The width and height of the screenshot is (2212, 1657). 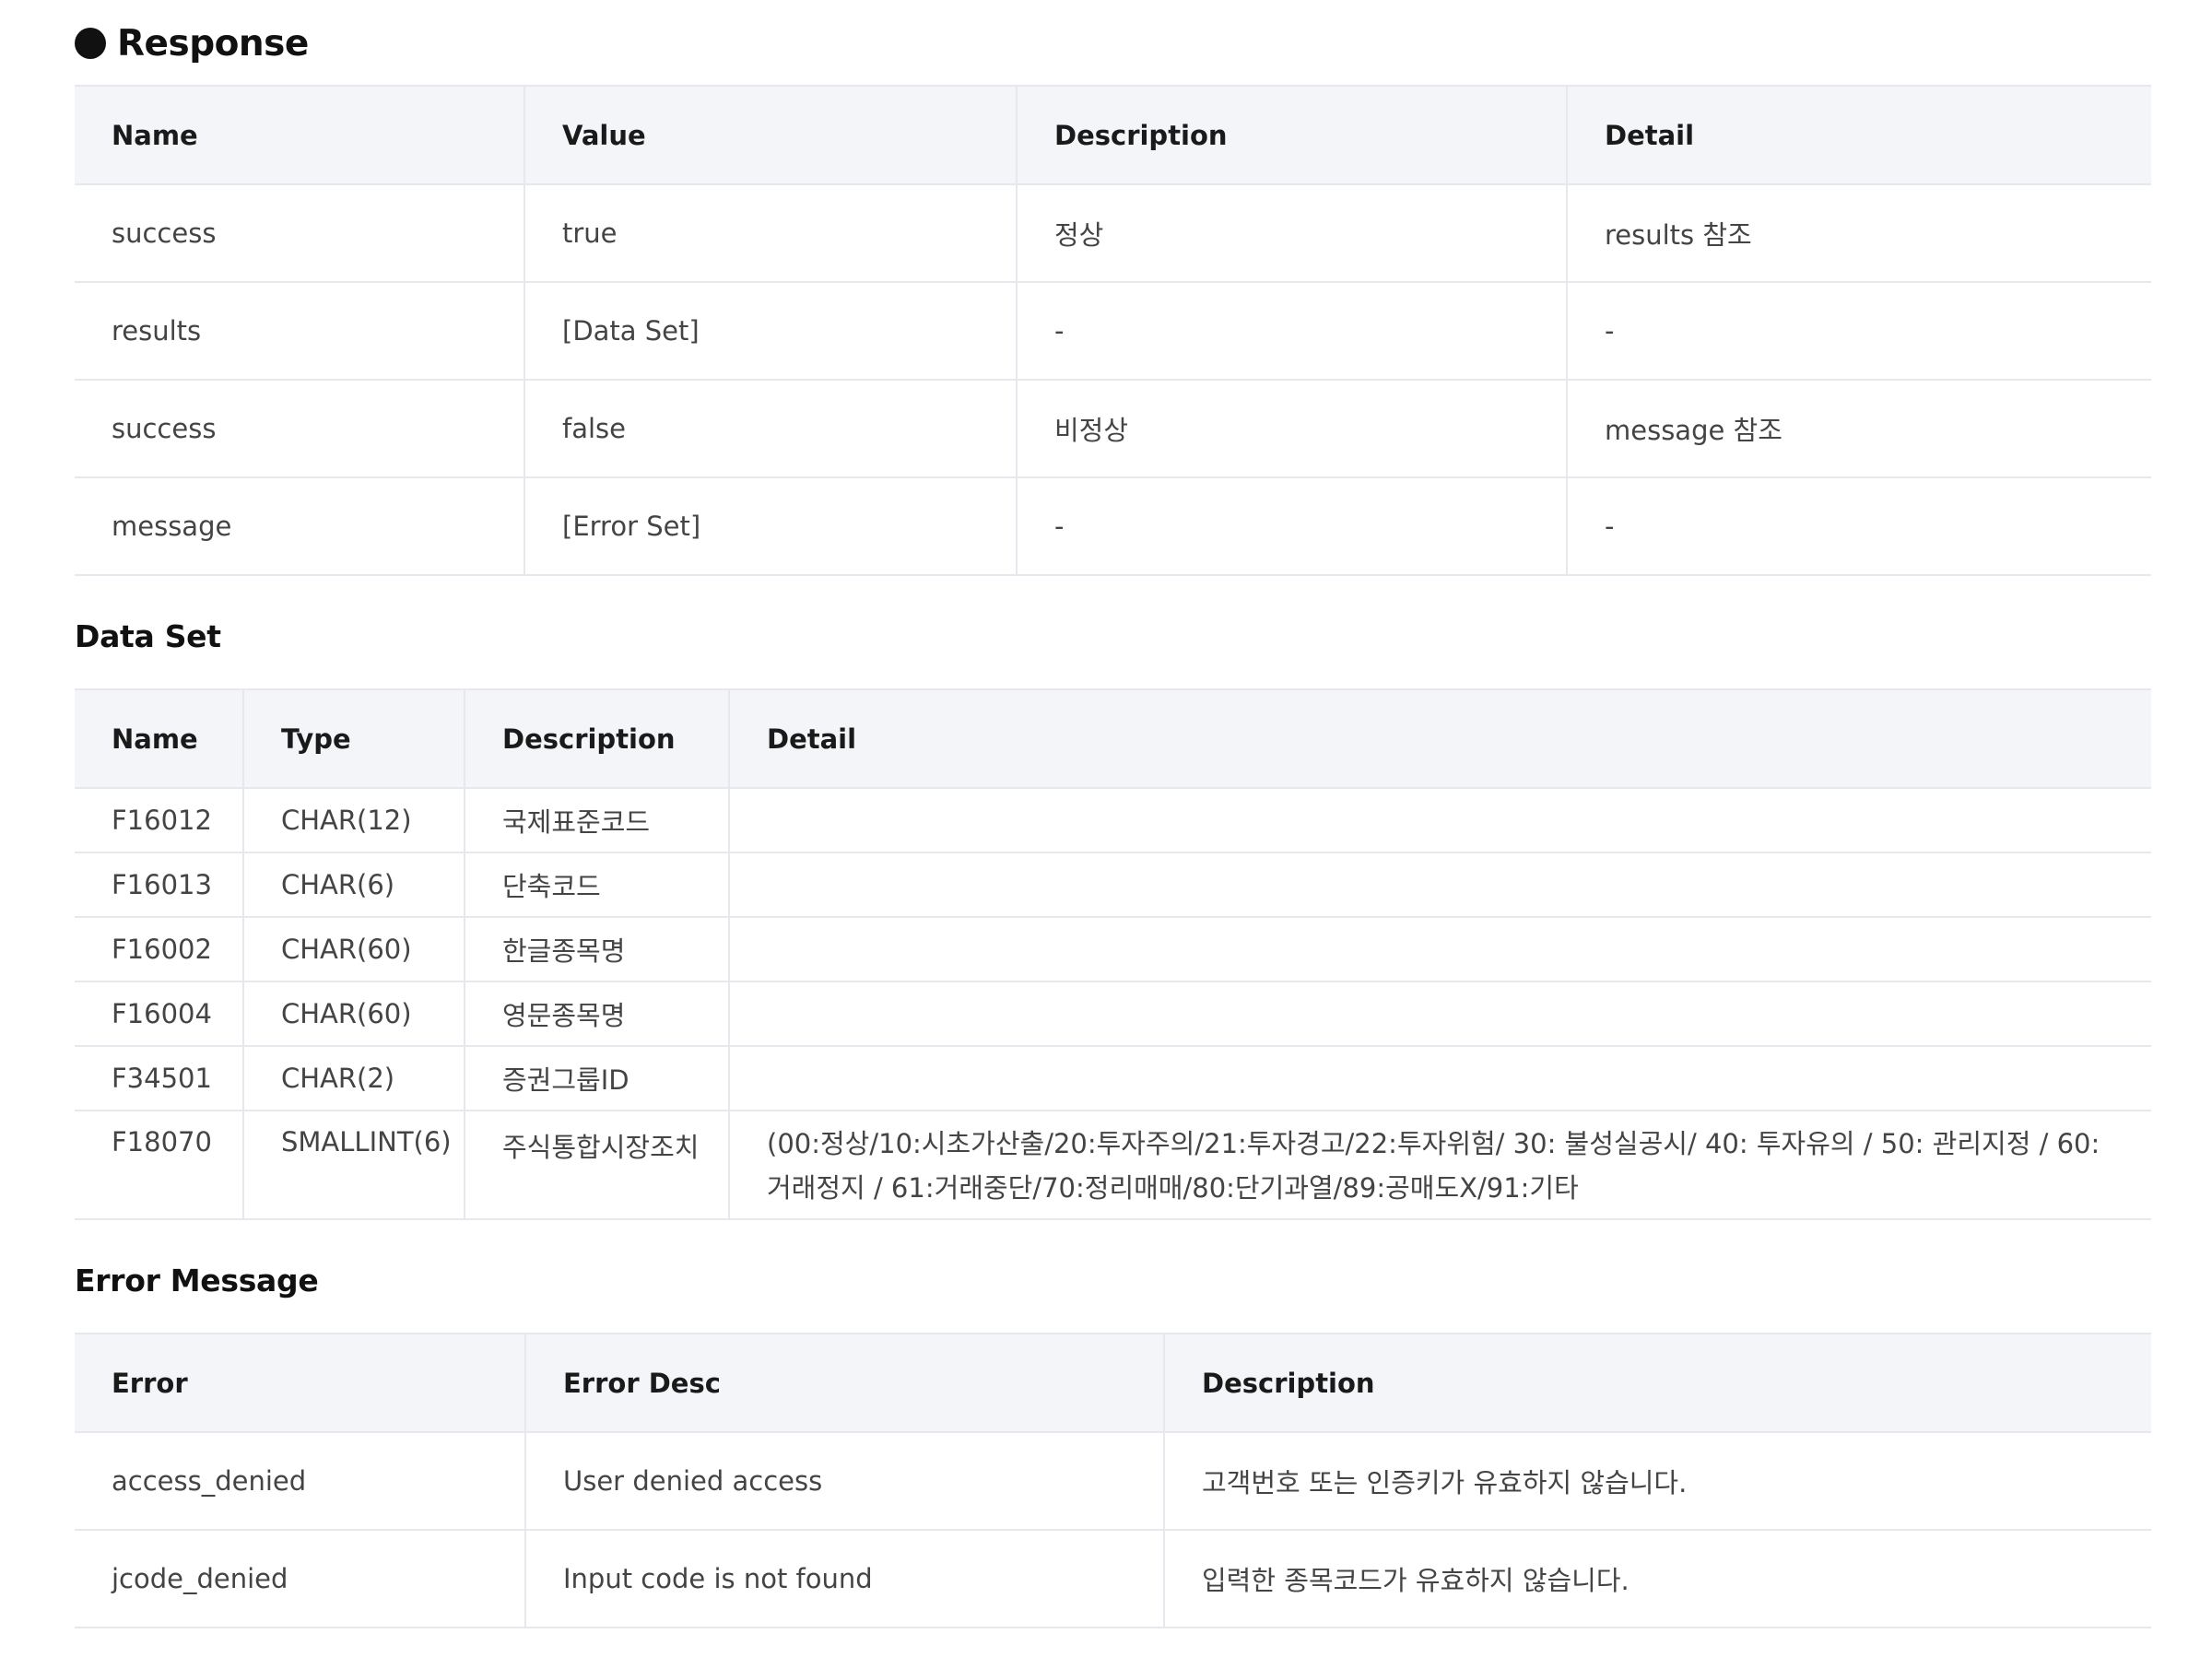 I want to click on table-cell: CHAR(12), so click(x=353, y=820).